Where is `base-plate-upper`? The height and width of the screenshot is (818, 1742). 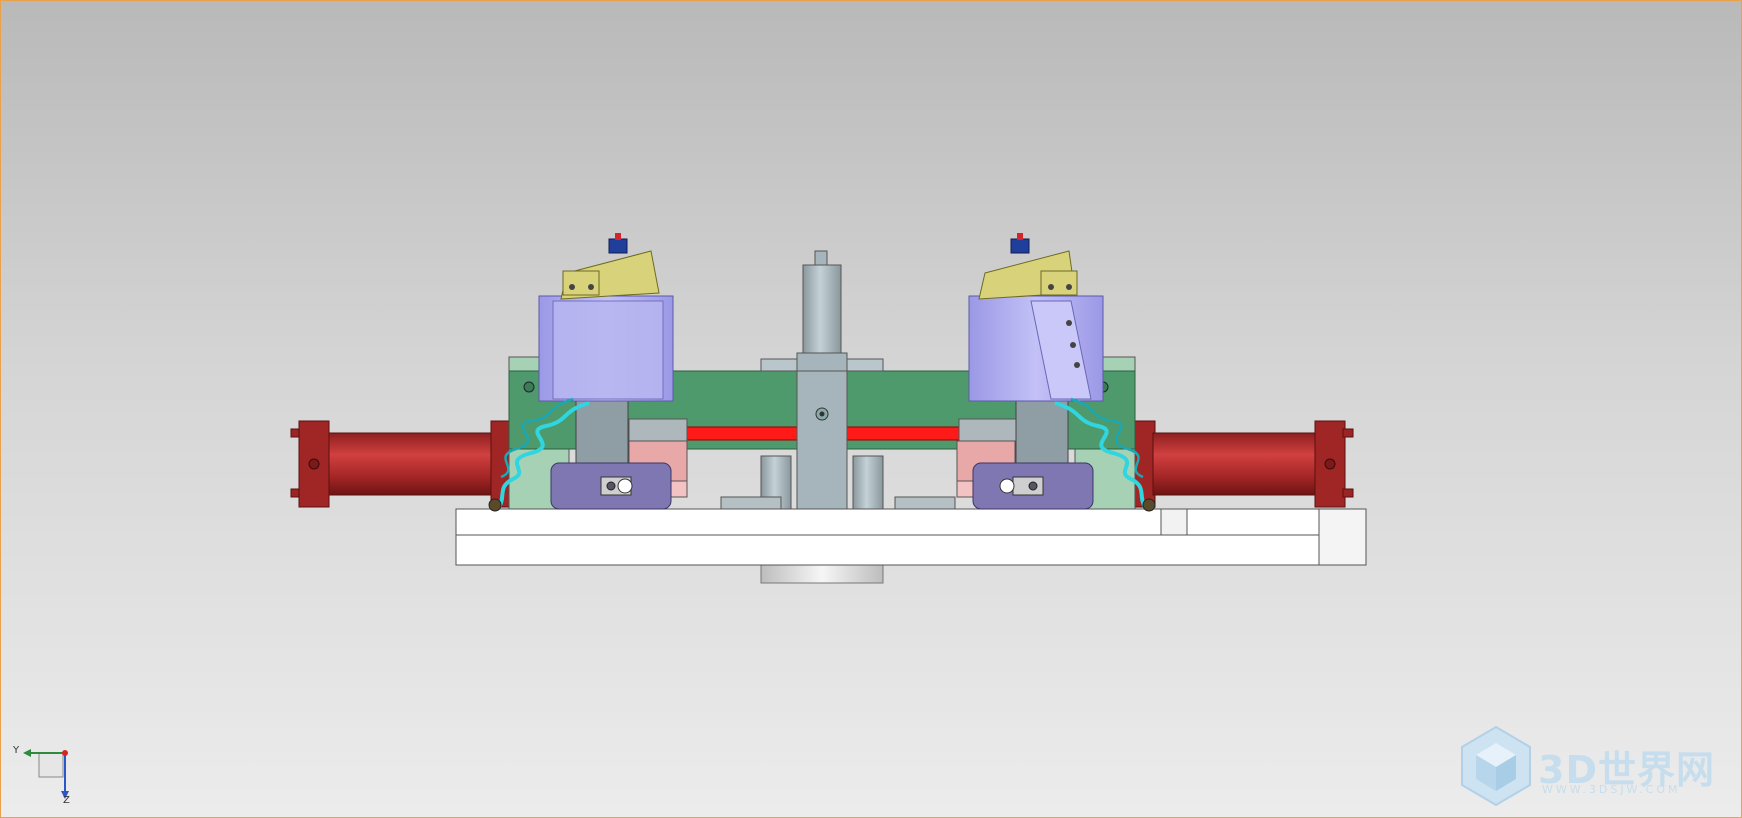 base-plate-upper is located at coordinates (911, 522).